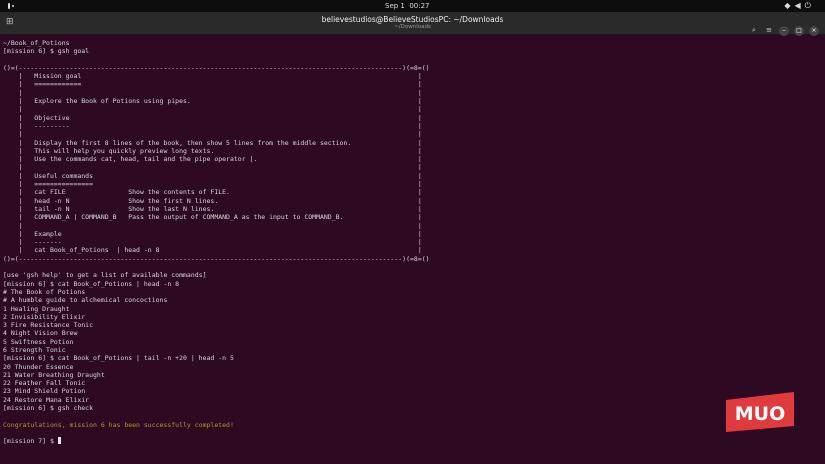 This screenshot has height=464, width=825. I want to click on terminal-line: | Objective |, so click(212, 117).